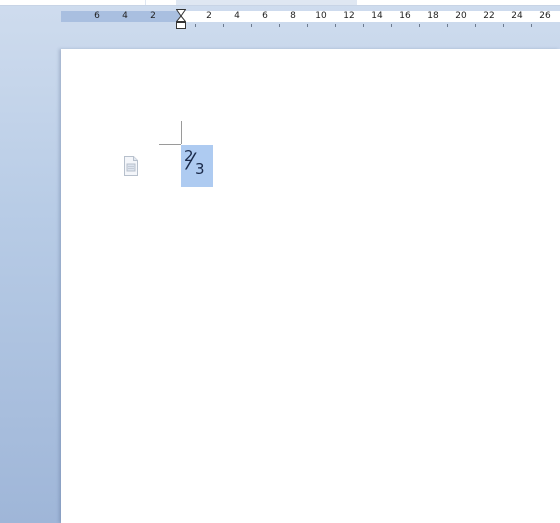  Describe the element at coordinates (200, 169) in the screenshot. I see `fraction-denominator: 3` at that location.